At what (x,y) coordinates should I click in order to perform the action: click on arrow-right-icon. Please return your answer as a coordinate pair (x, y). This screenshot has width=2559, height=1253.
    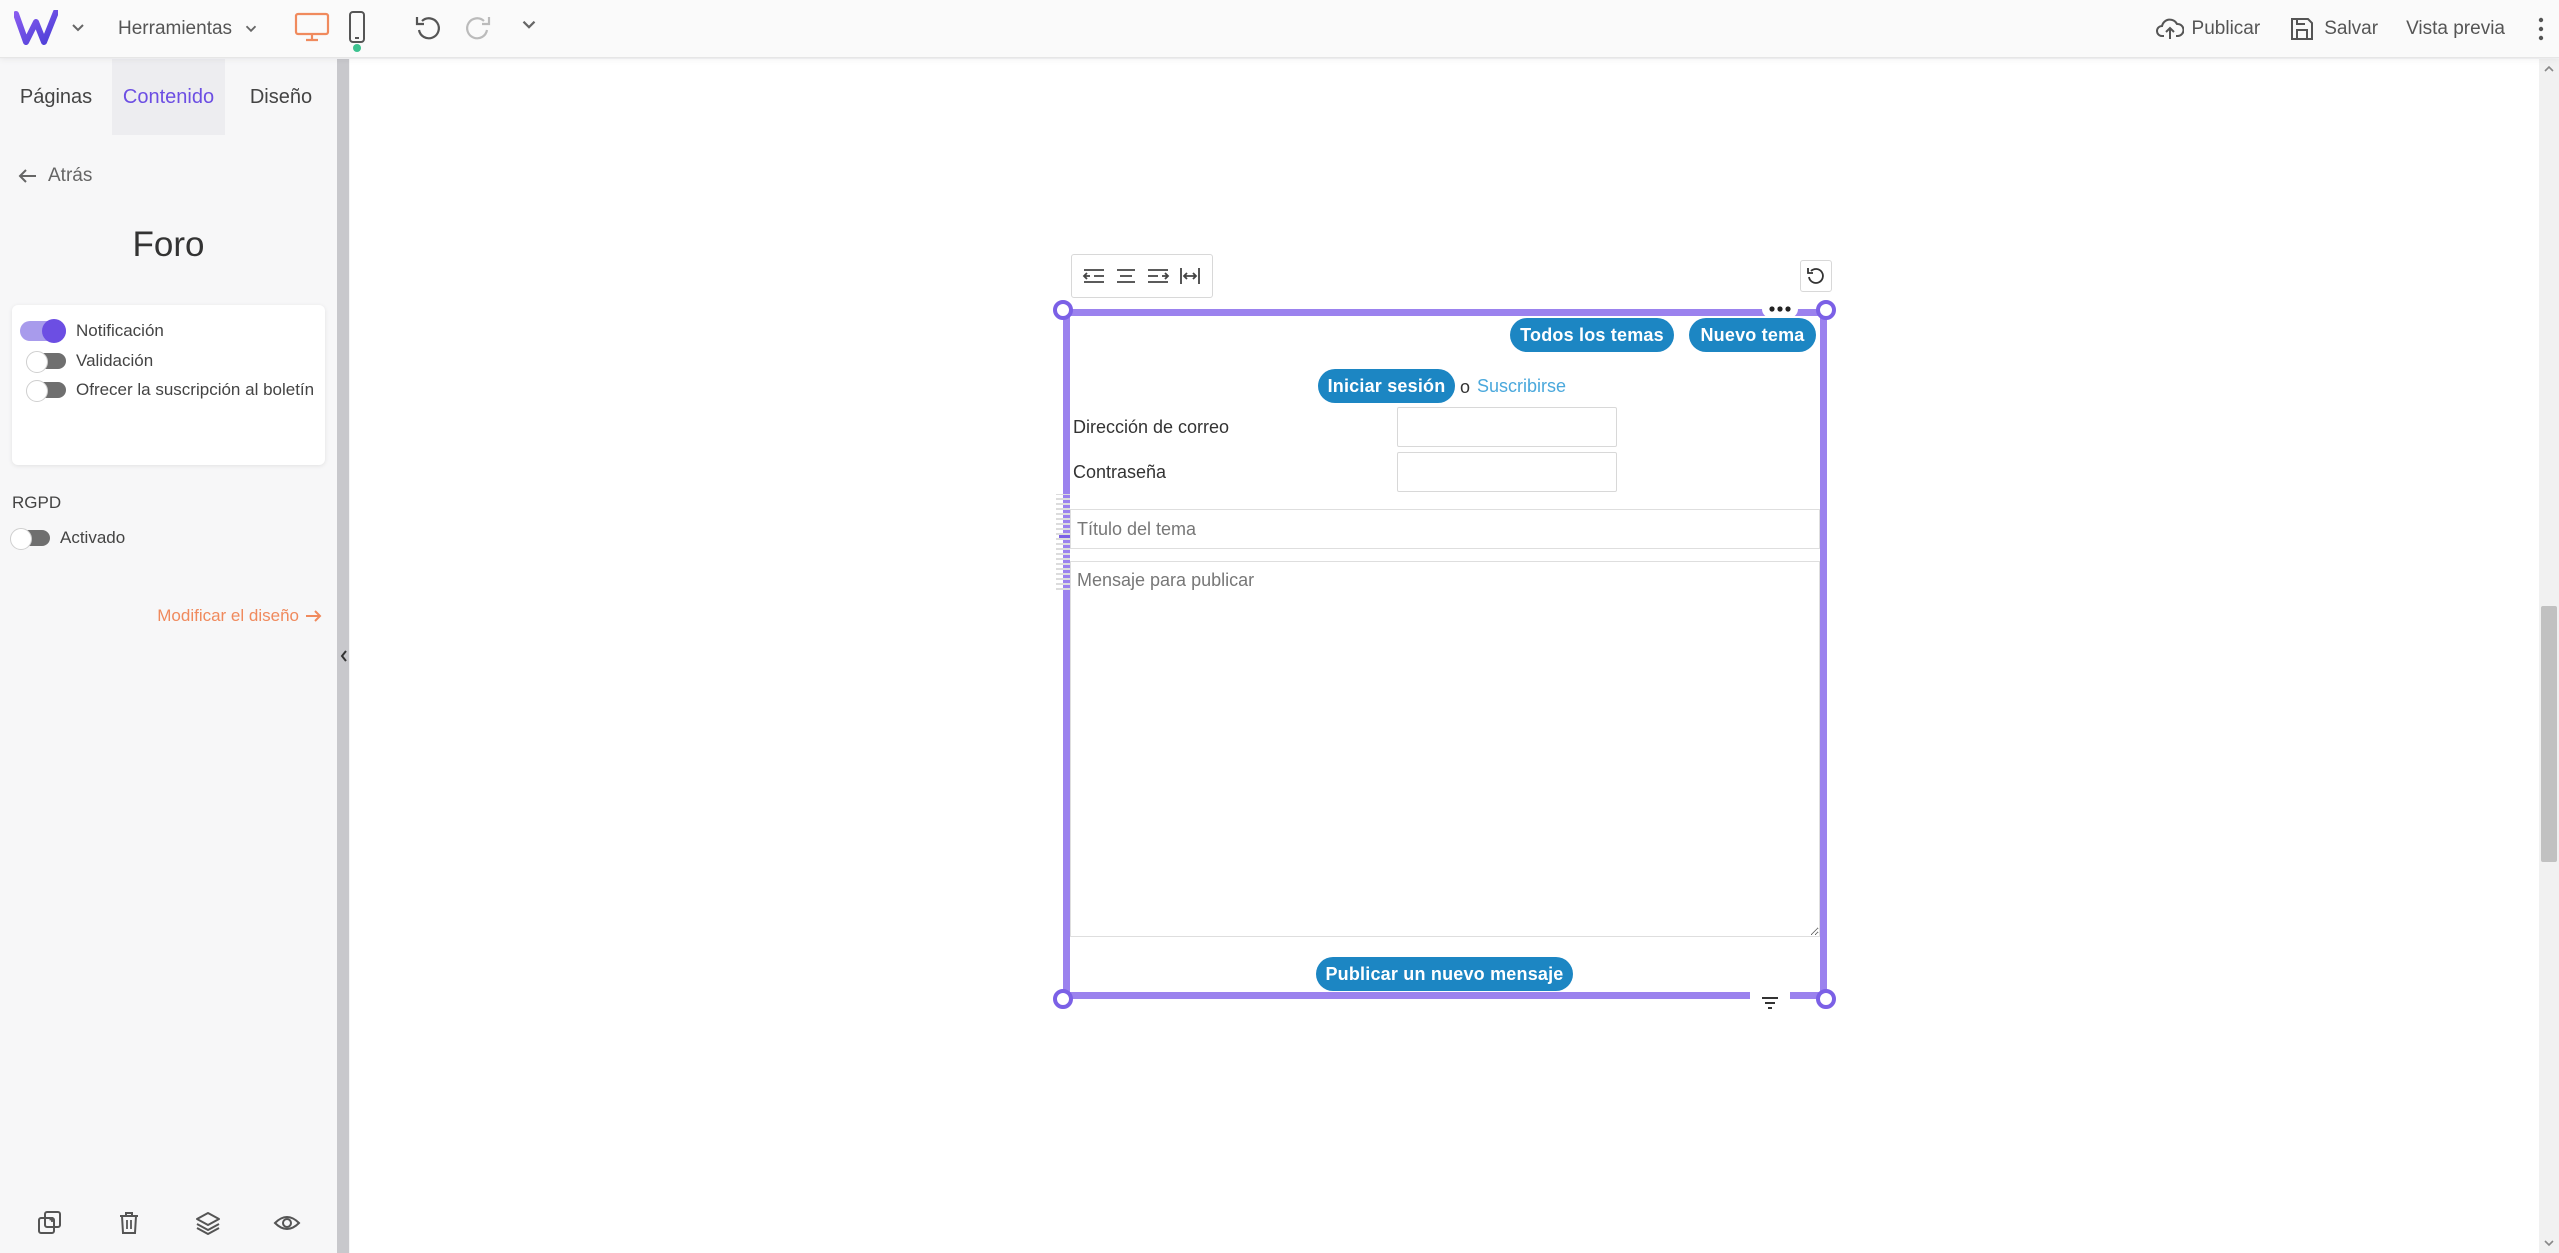
    Looking at the image, I should click on (314, 616).